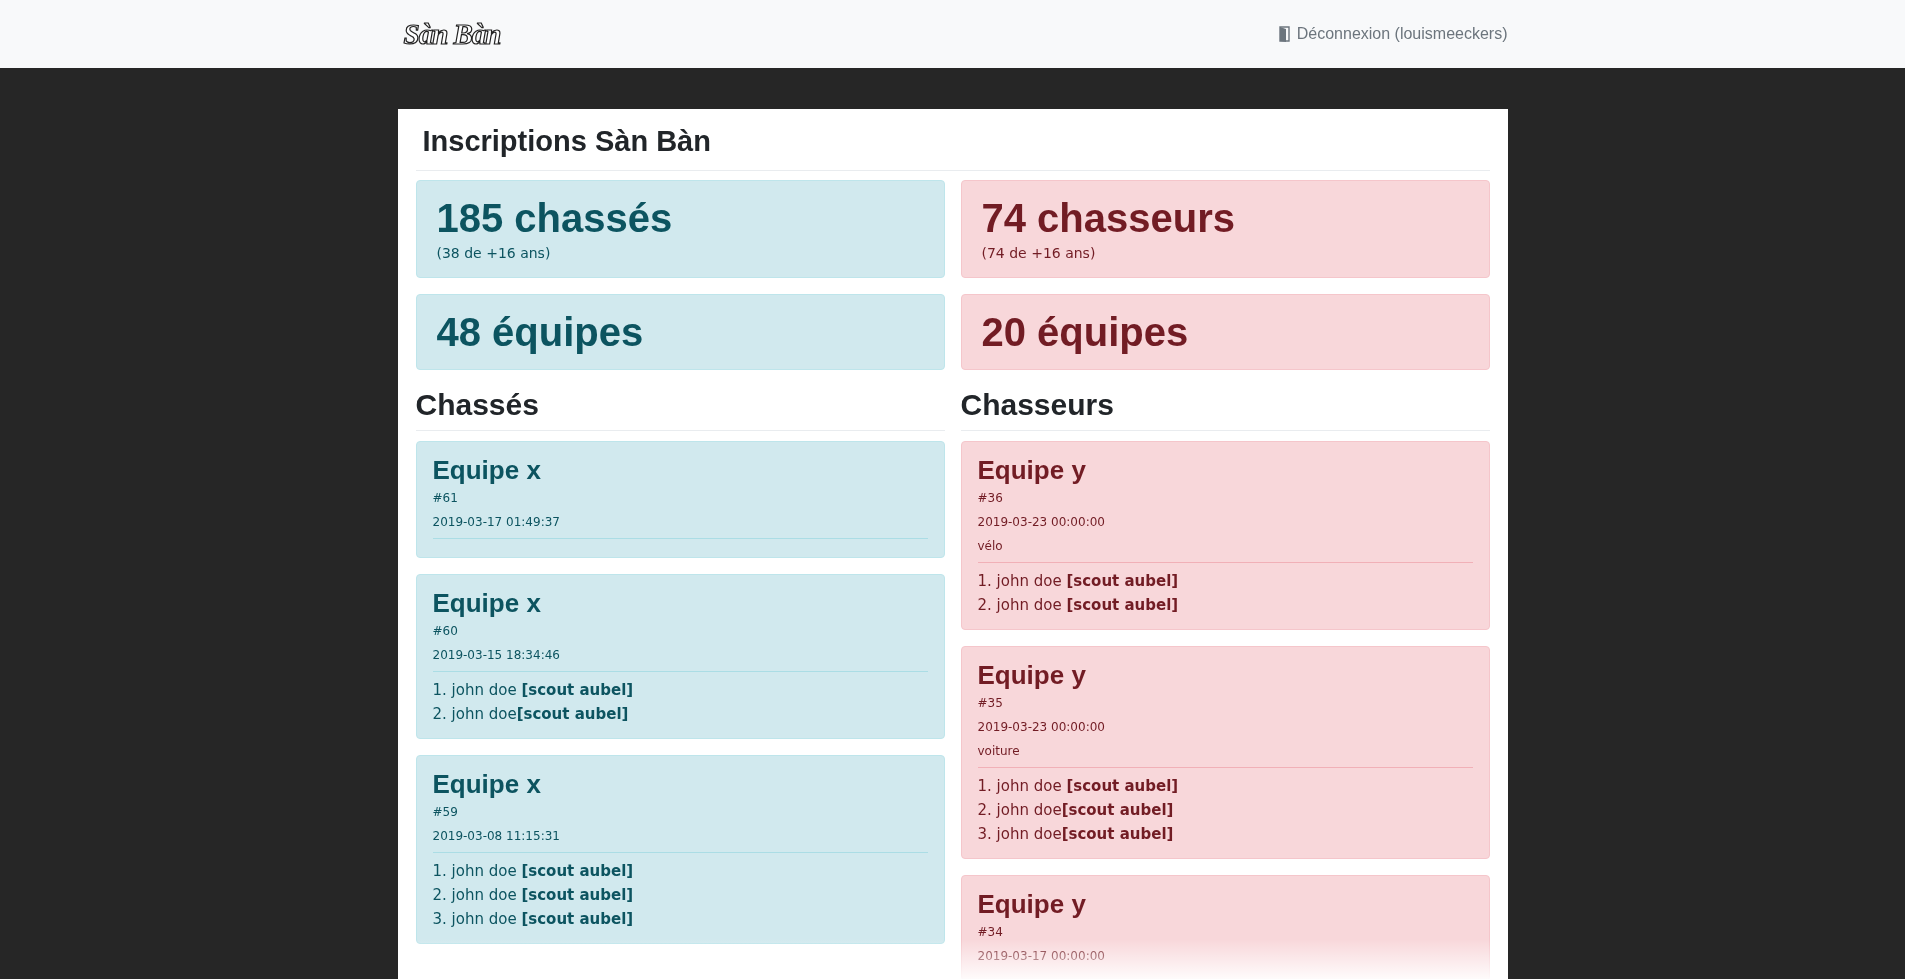 The image size is (1905, 979). What do you see at coordinates (680, 408) in the screenshot?
I see `section-heading: Chassés` at bounding box center [680, 408].